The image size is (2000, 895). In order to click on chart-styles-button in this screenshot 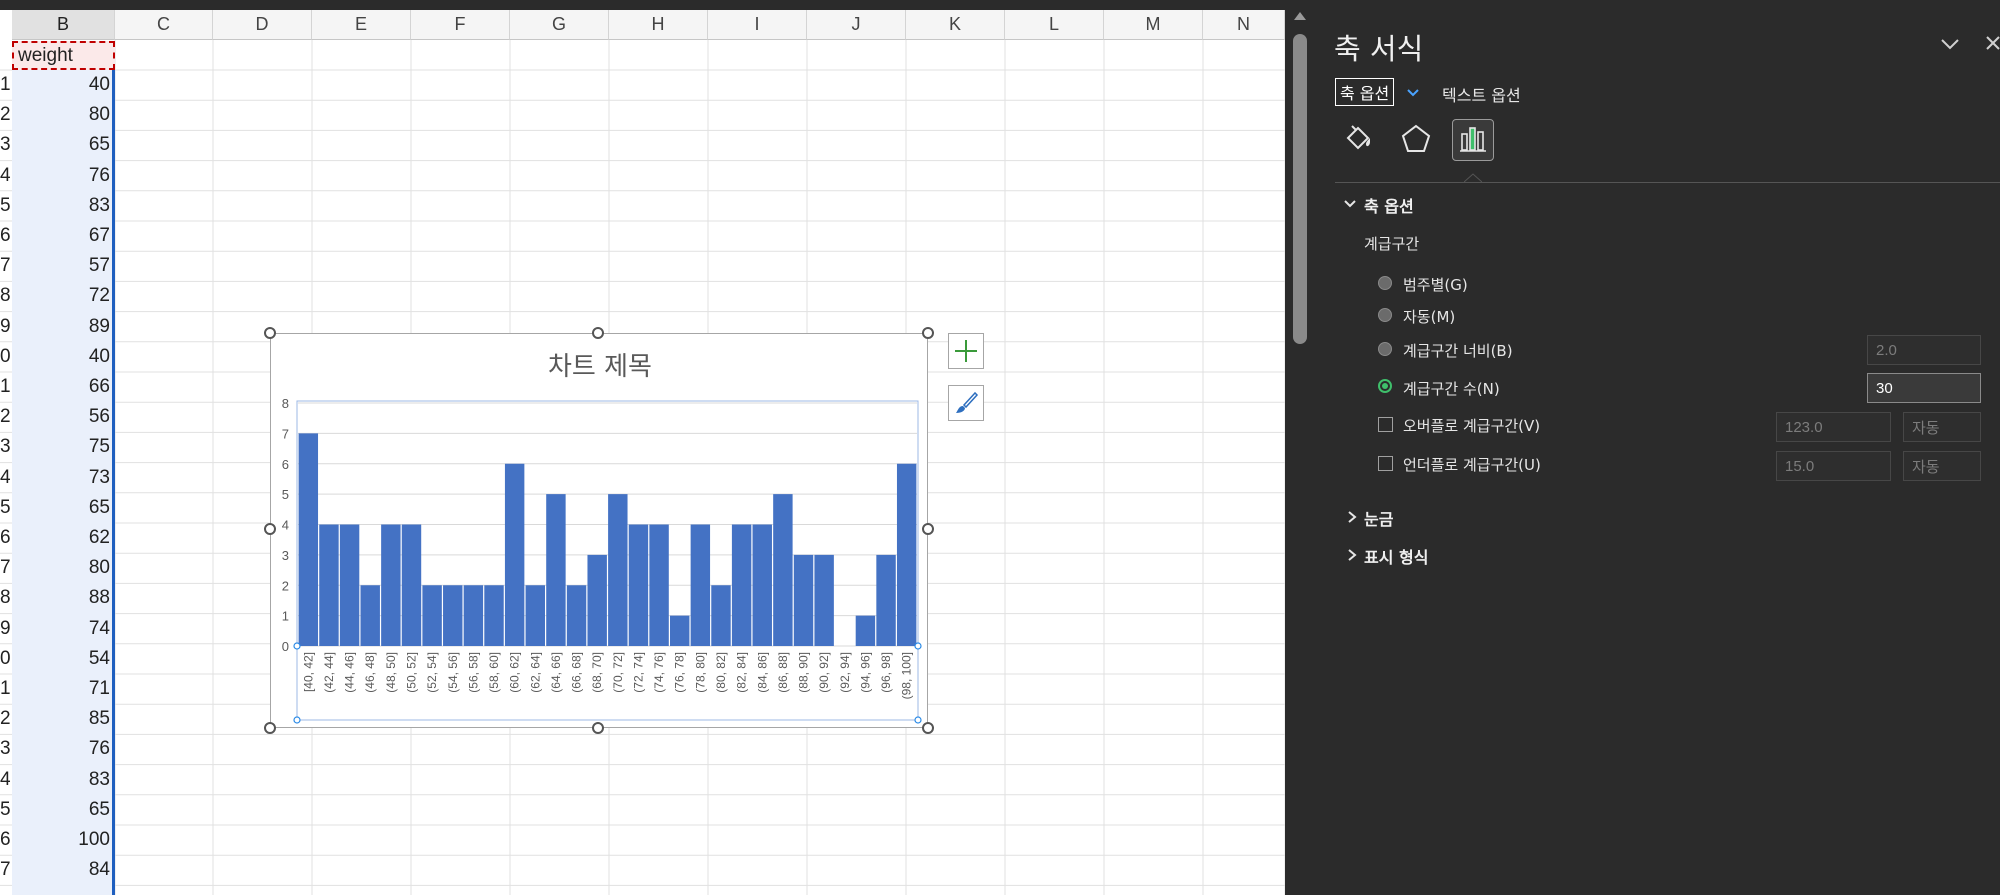, I will do `click(966, 403)`.